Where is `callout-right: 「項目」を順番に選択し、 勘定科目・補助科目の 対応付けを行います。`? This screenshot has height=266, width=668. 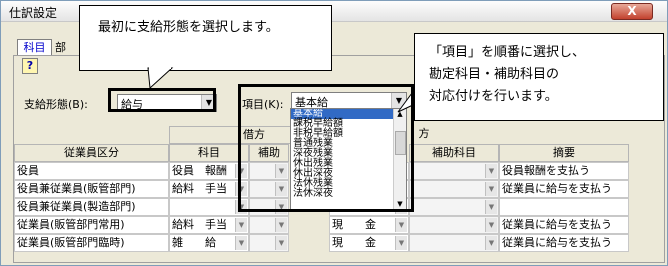 callout-right: 「項目」を順番に選択し、 勘定科目・補助科目の 対応付けを行います。 is located at coordinates (539, 77).